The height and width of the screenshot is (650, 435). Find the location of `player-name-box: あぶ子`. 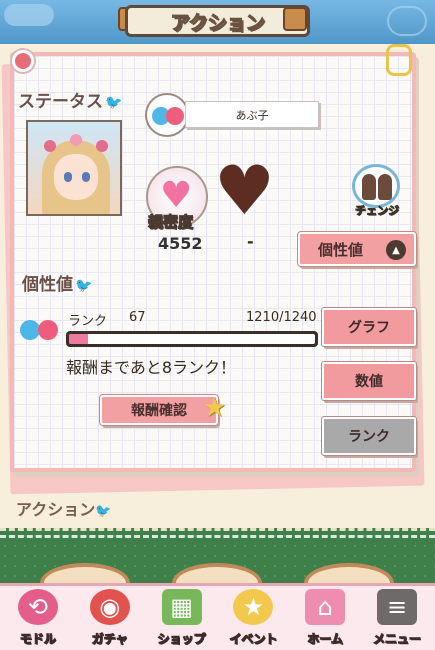

player-name-box: あぶ子 is located at coordinates (252, 114).